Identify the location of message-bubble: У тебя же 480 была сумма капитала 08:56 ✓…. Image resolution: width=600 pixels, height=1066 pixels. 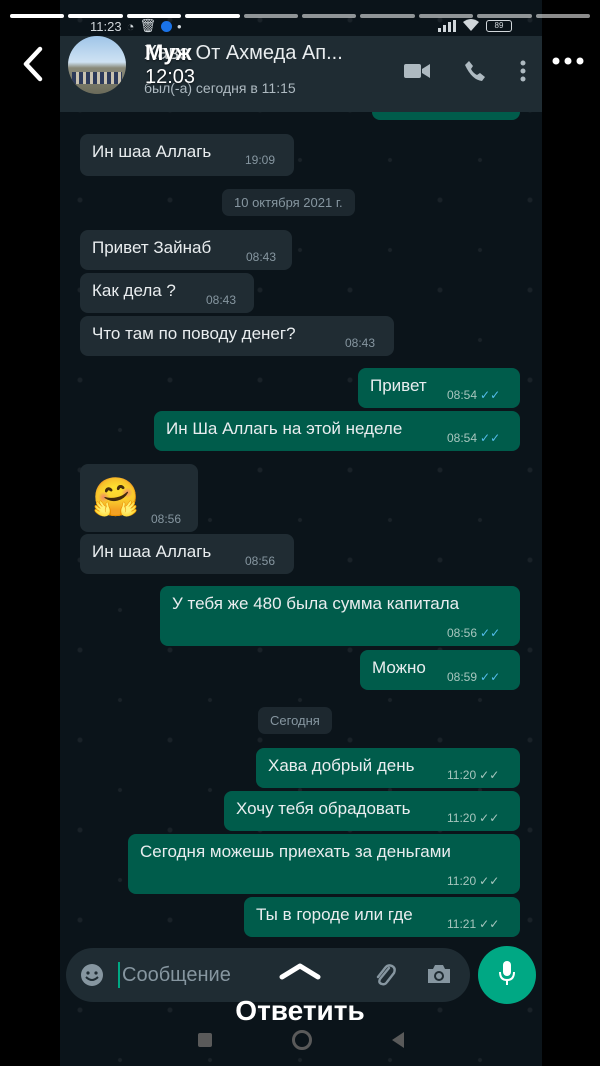
(340, 616).